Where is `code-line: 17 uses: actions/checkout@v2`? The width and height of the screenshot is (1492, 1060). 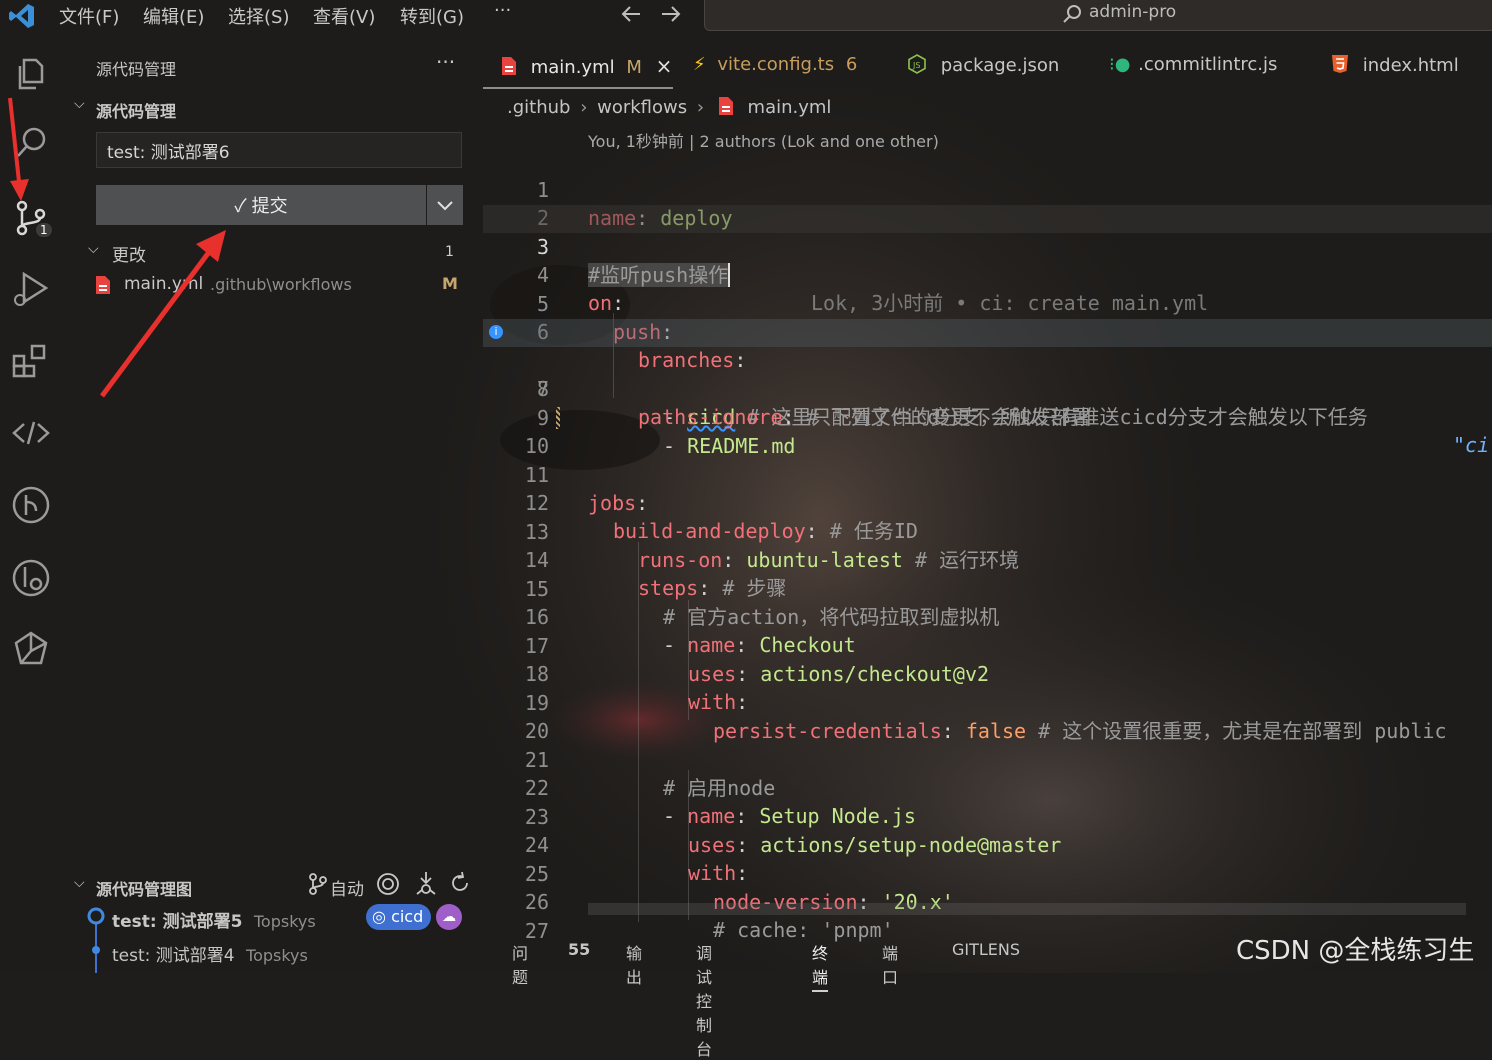 code-line: 17 uses: actions/checkout@v2 is located at coordinates (757, 660).